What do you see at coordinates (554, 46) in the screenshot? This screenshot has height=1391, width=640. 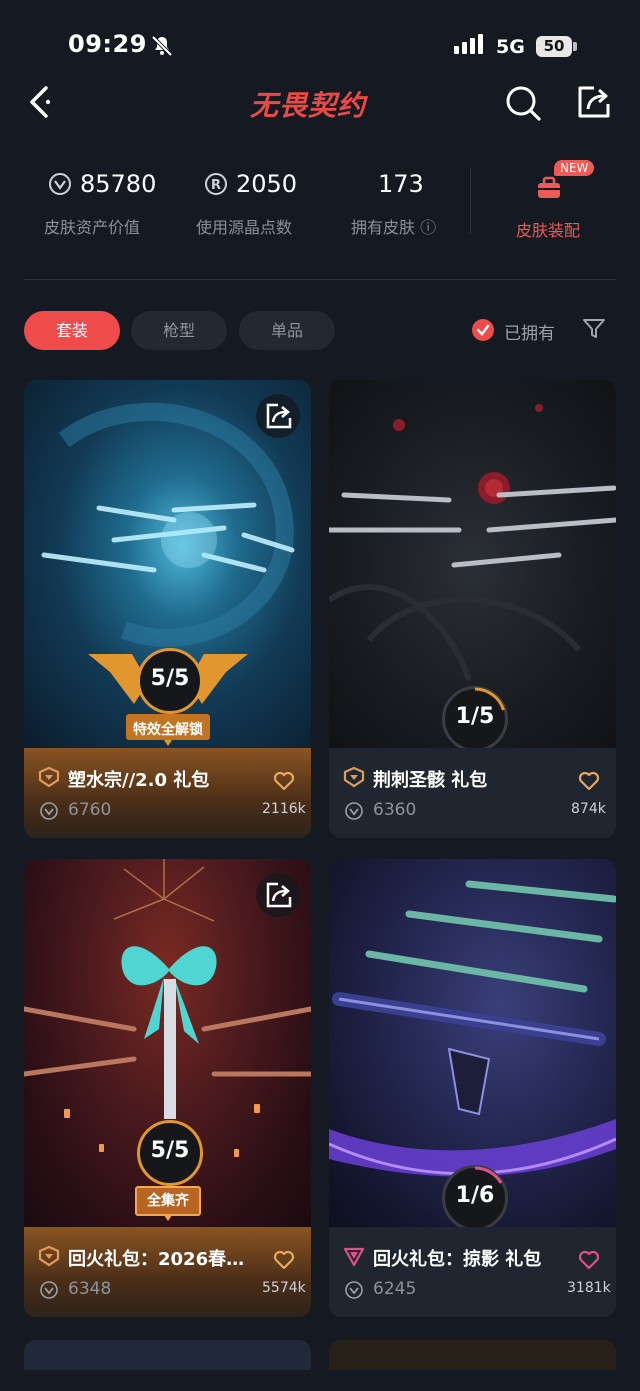 I see `battery-indicator: 50` at bounding box center [554, 46].